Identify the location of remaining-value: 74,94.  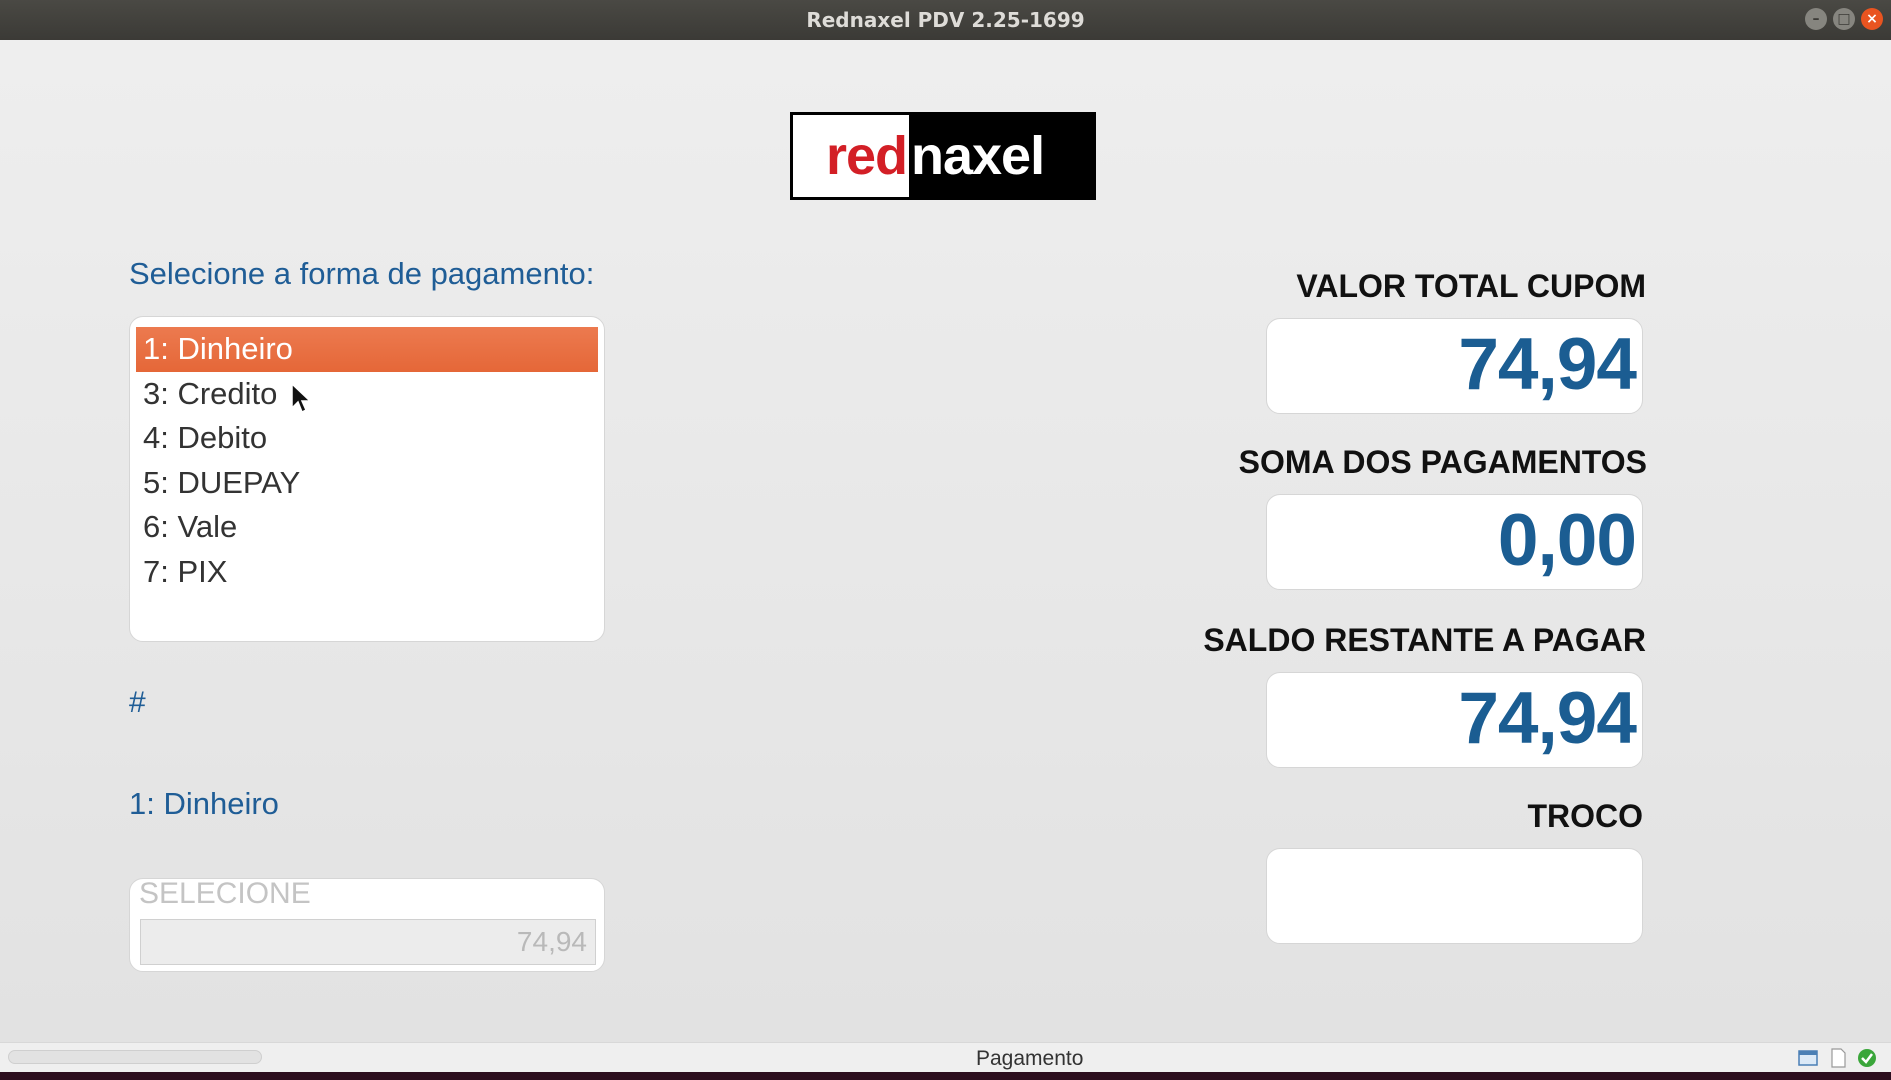
(1547, 718).